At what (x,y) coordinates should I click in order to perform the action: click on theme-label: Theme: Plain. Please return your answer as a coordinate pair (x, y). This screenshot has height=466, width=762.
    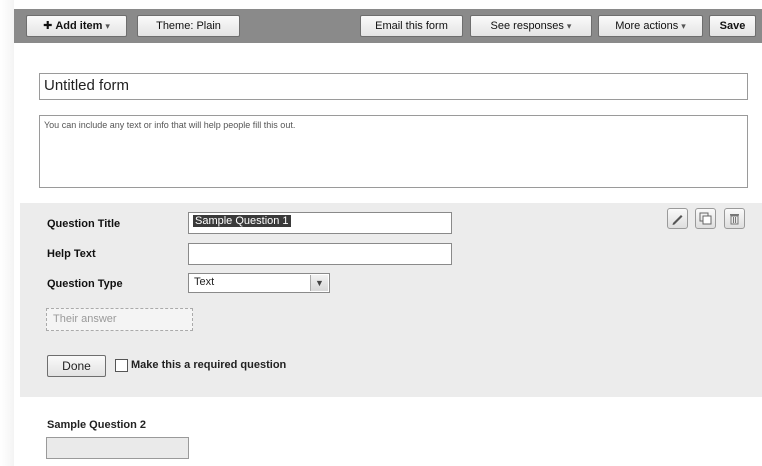
    Looking at the image, I should click on (188, 26).